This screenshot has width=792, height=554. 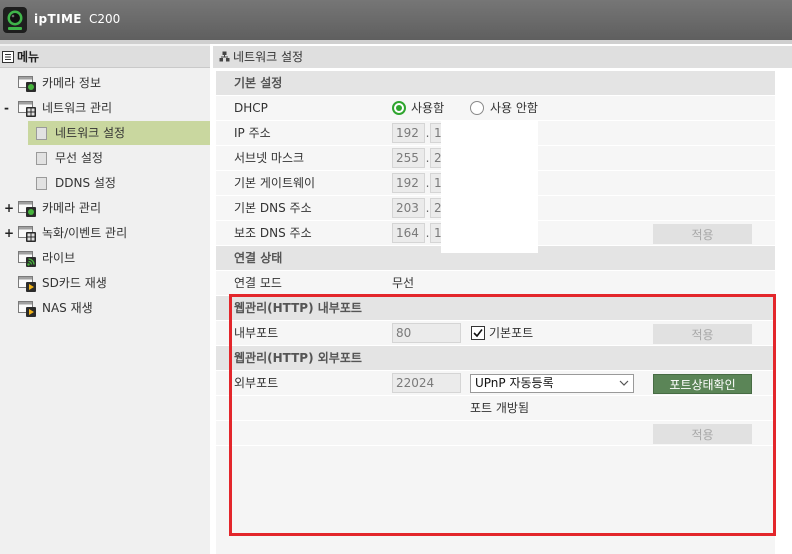 What do you see at coordinates (426, 333) in the screenshot?
I see `internal-port-input` at bounding box center [426, 333].